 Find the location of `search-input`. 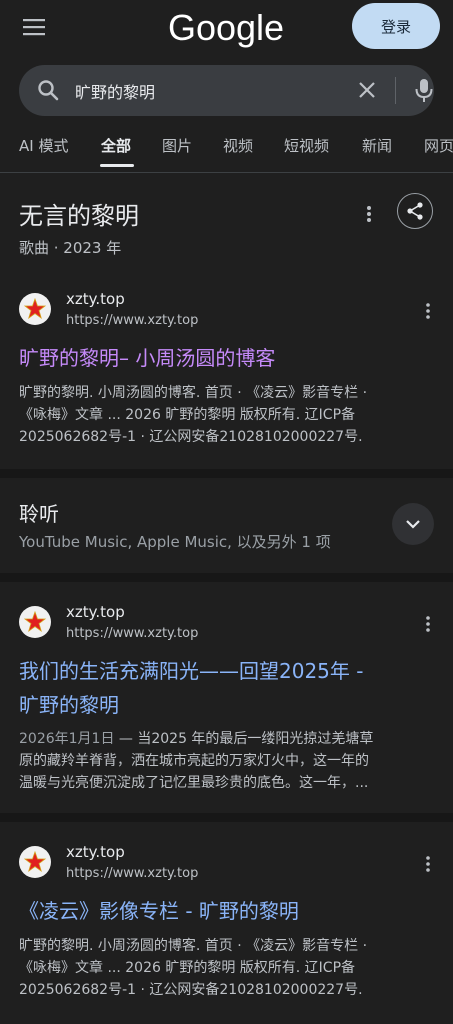

search-input is located at coordinates (200, 90).